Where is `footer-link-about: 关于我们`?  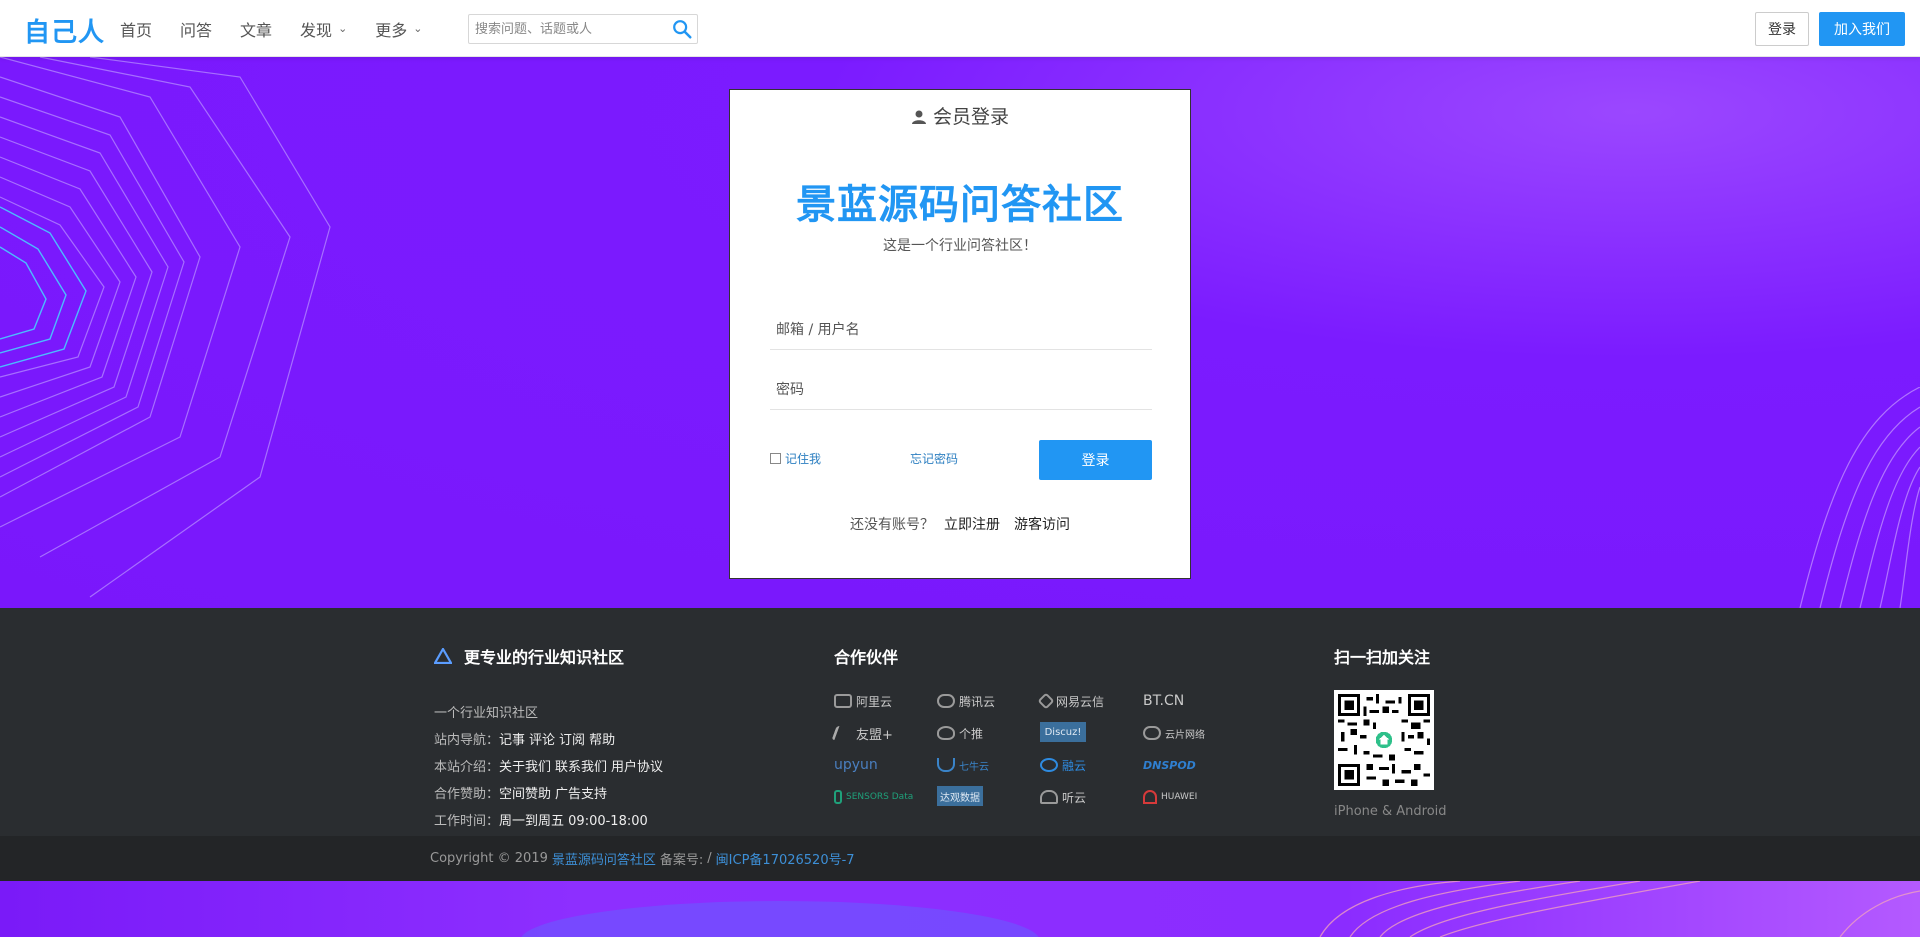
footer-link-about: 关于我们 is located at coordinates (525, 767).